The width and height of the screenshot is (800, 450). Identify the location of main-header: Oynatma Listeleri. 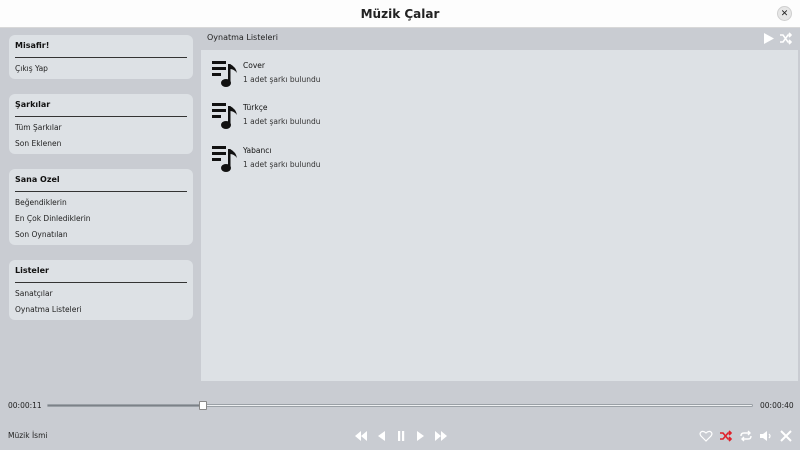
(499, 39).